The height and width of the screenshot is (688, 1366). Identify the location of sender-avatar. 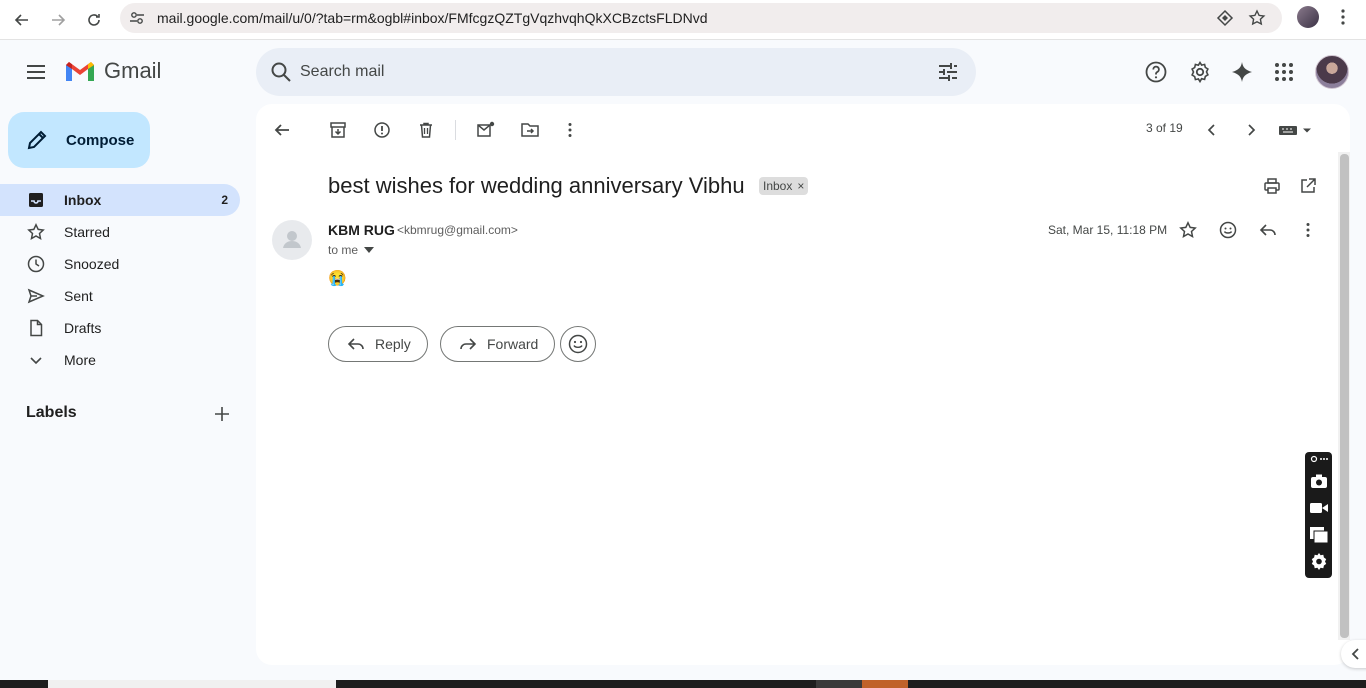
(292, 240).